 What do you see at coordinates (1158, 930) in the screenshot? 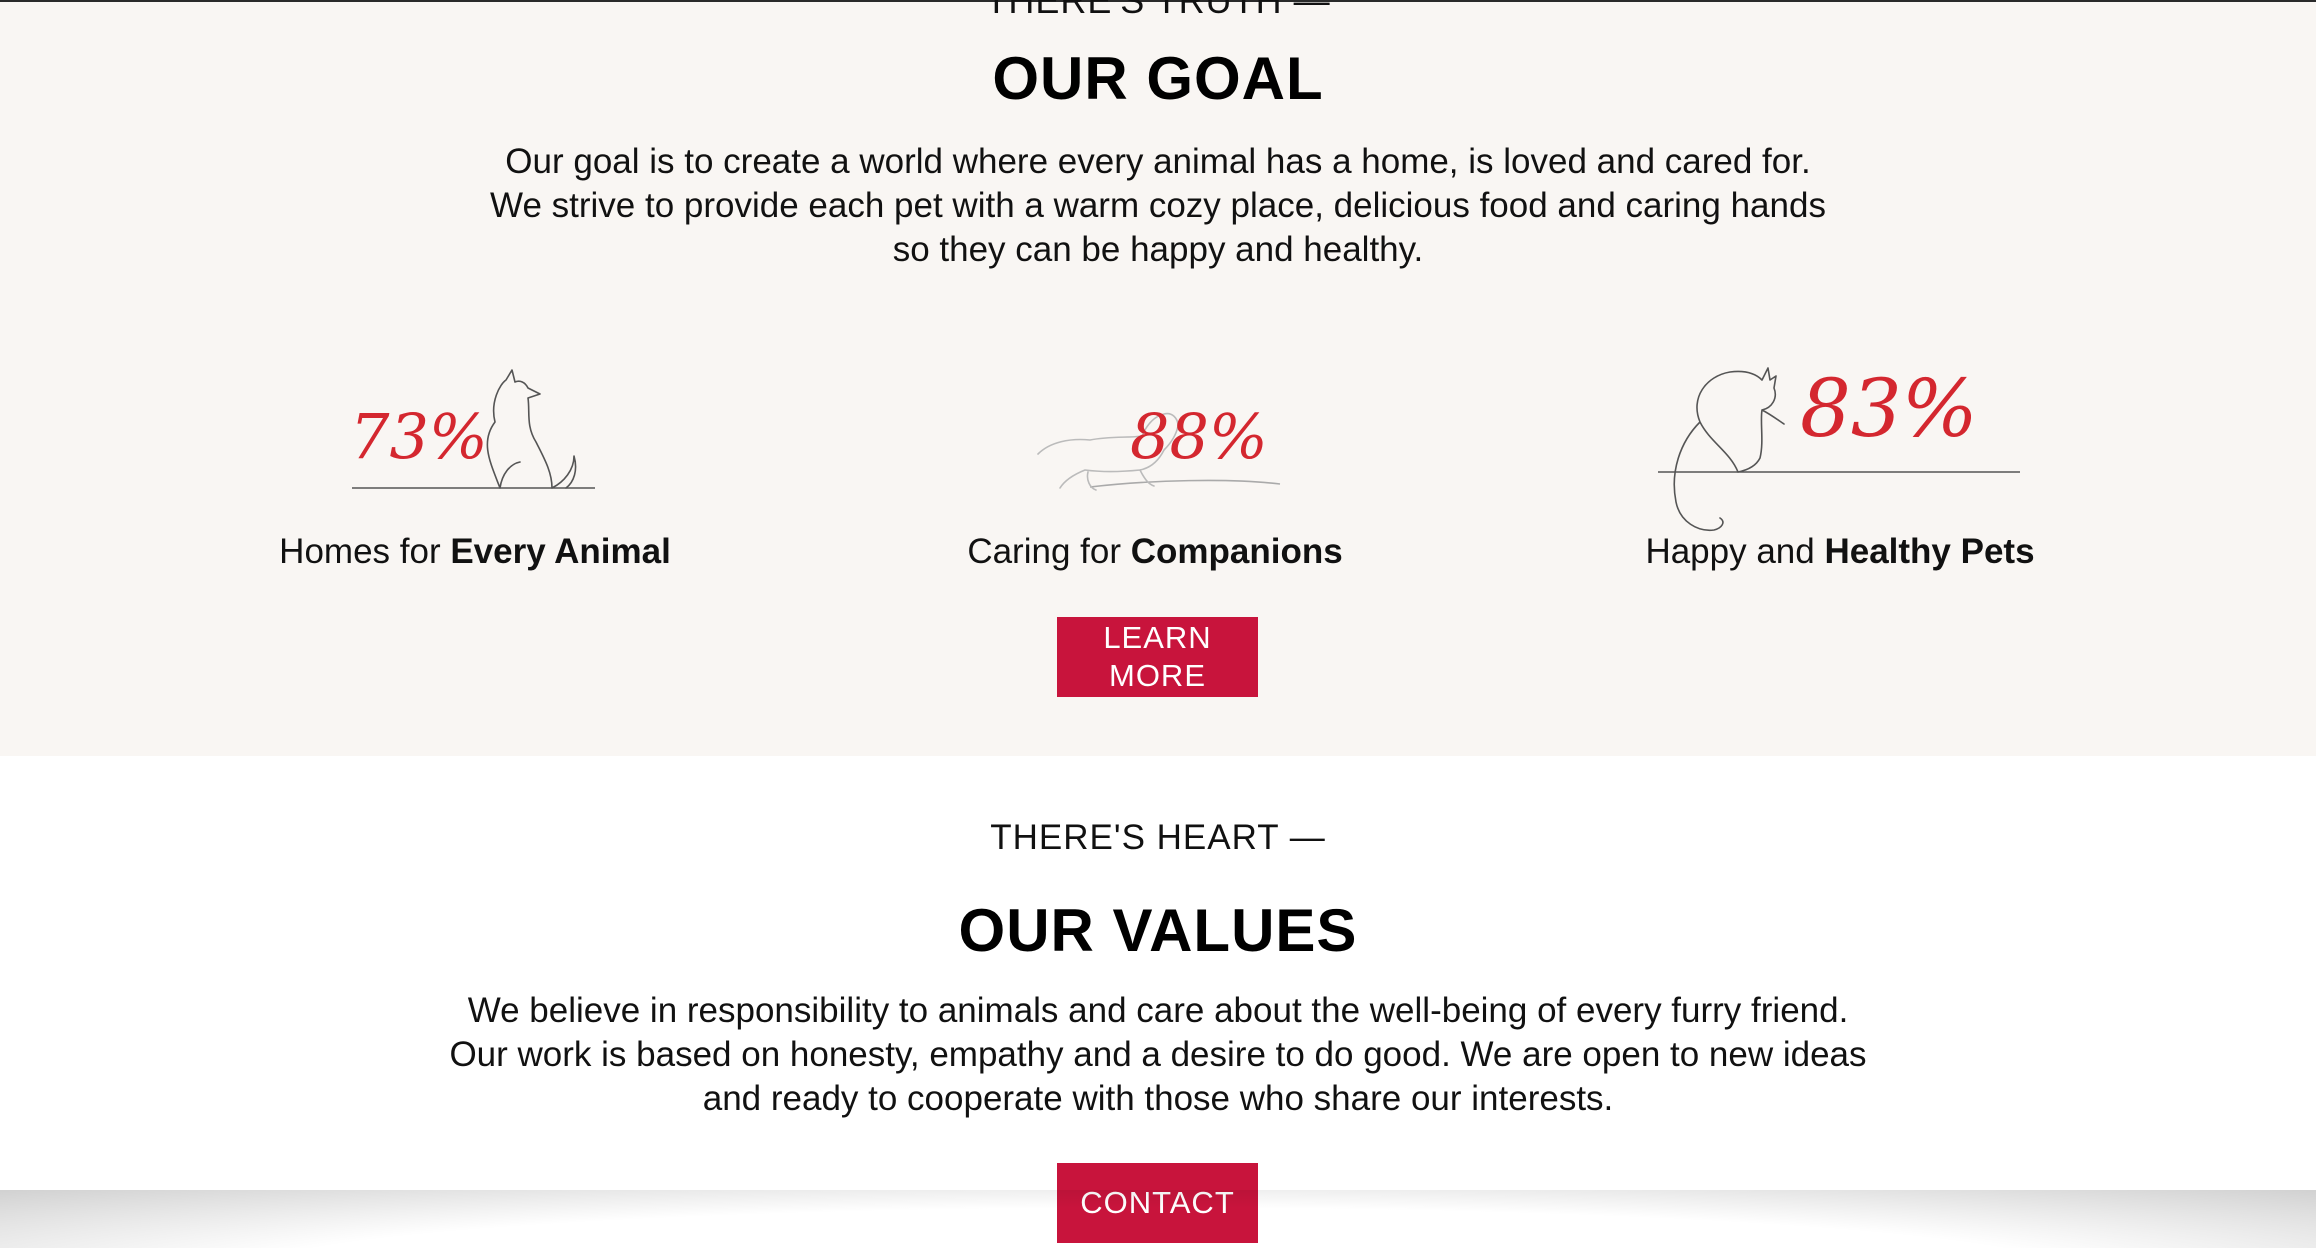
I see `values-title: OUR VALUES` at bounding box center [1158, 930].